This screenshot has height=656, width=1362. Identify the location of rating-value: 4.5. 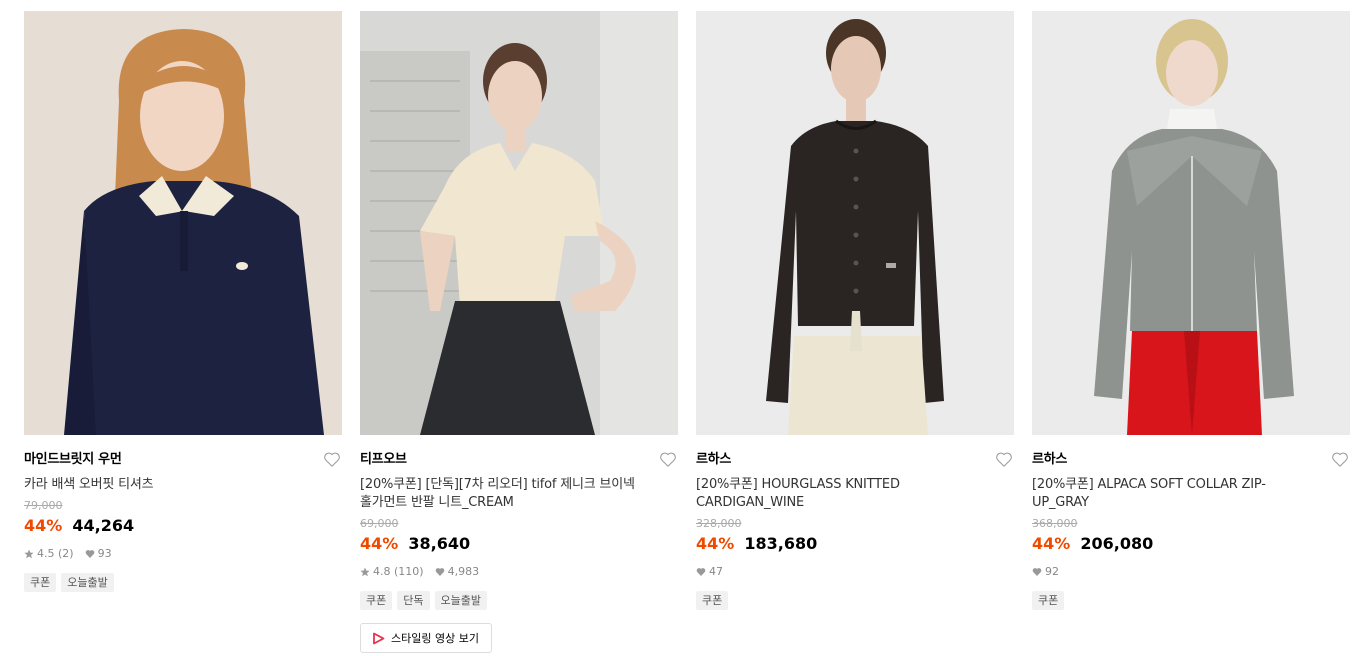
(46, 553).